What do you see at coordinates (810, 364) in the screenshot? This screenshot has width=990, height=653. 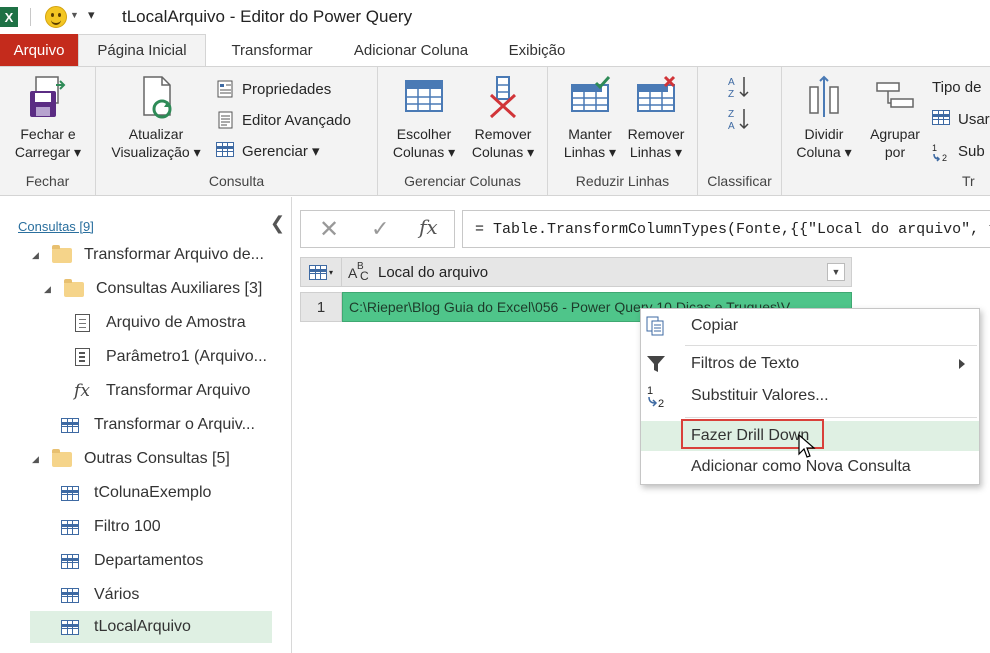 I see `menu-item-filtros-de-texto: Filtros de Texto` at bounding box center [810, 364].